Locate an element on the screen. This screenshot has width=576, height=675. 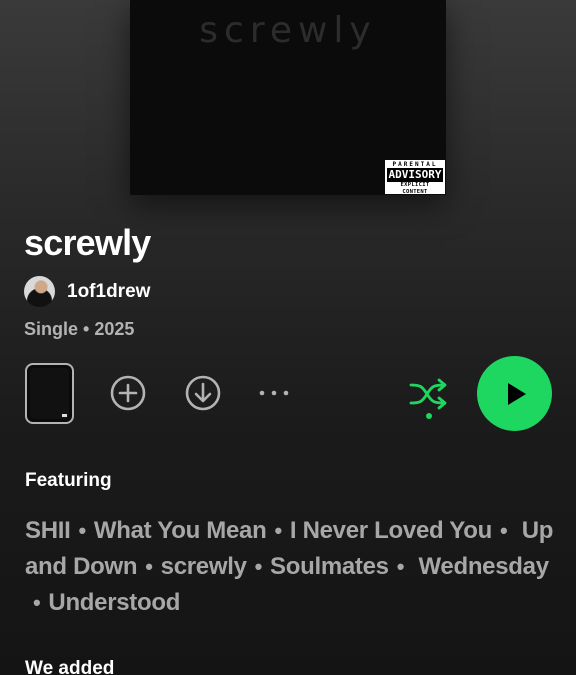
play-button is located at coordinates (514, 393).